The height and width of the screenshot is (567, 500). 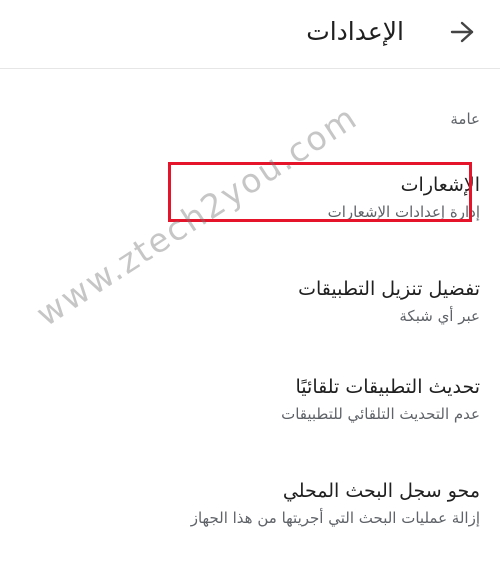 What do you see at coordinates (381, 491) in the screenshot?
I see `setting-title: محو سجل البحث المحلي` at bounding box center [381, 491].